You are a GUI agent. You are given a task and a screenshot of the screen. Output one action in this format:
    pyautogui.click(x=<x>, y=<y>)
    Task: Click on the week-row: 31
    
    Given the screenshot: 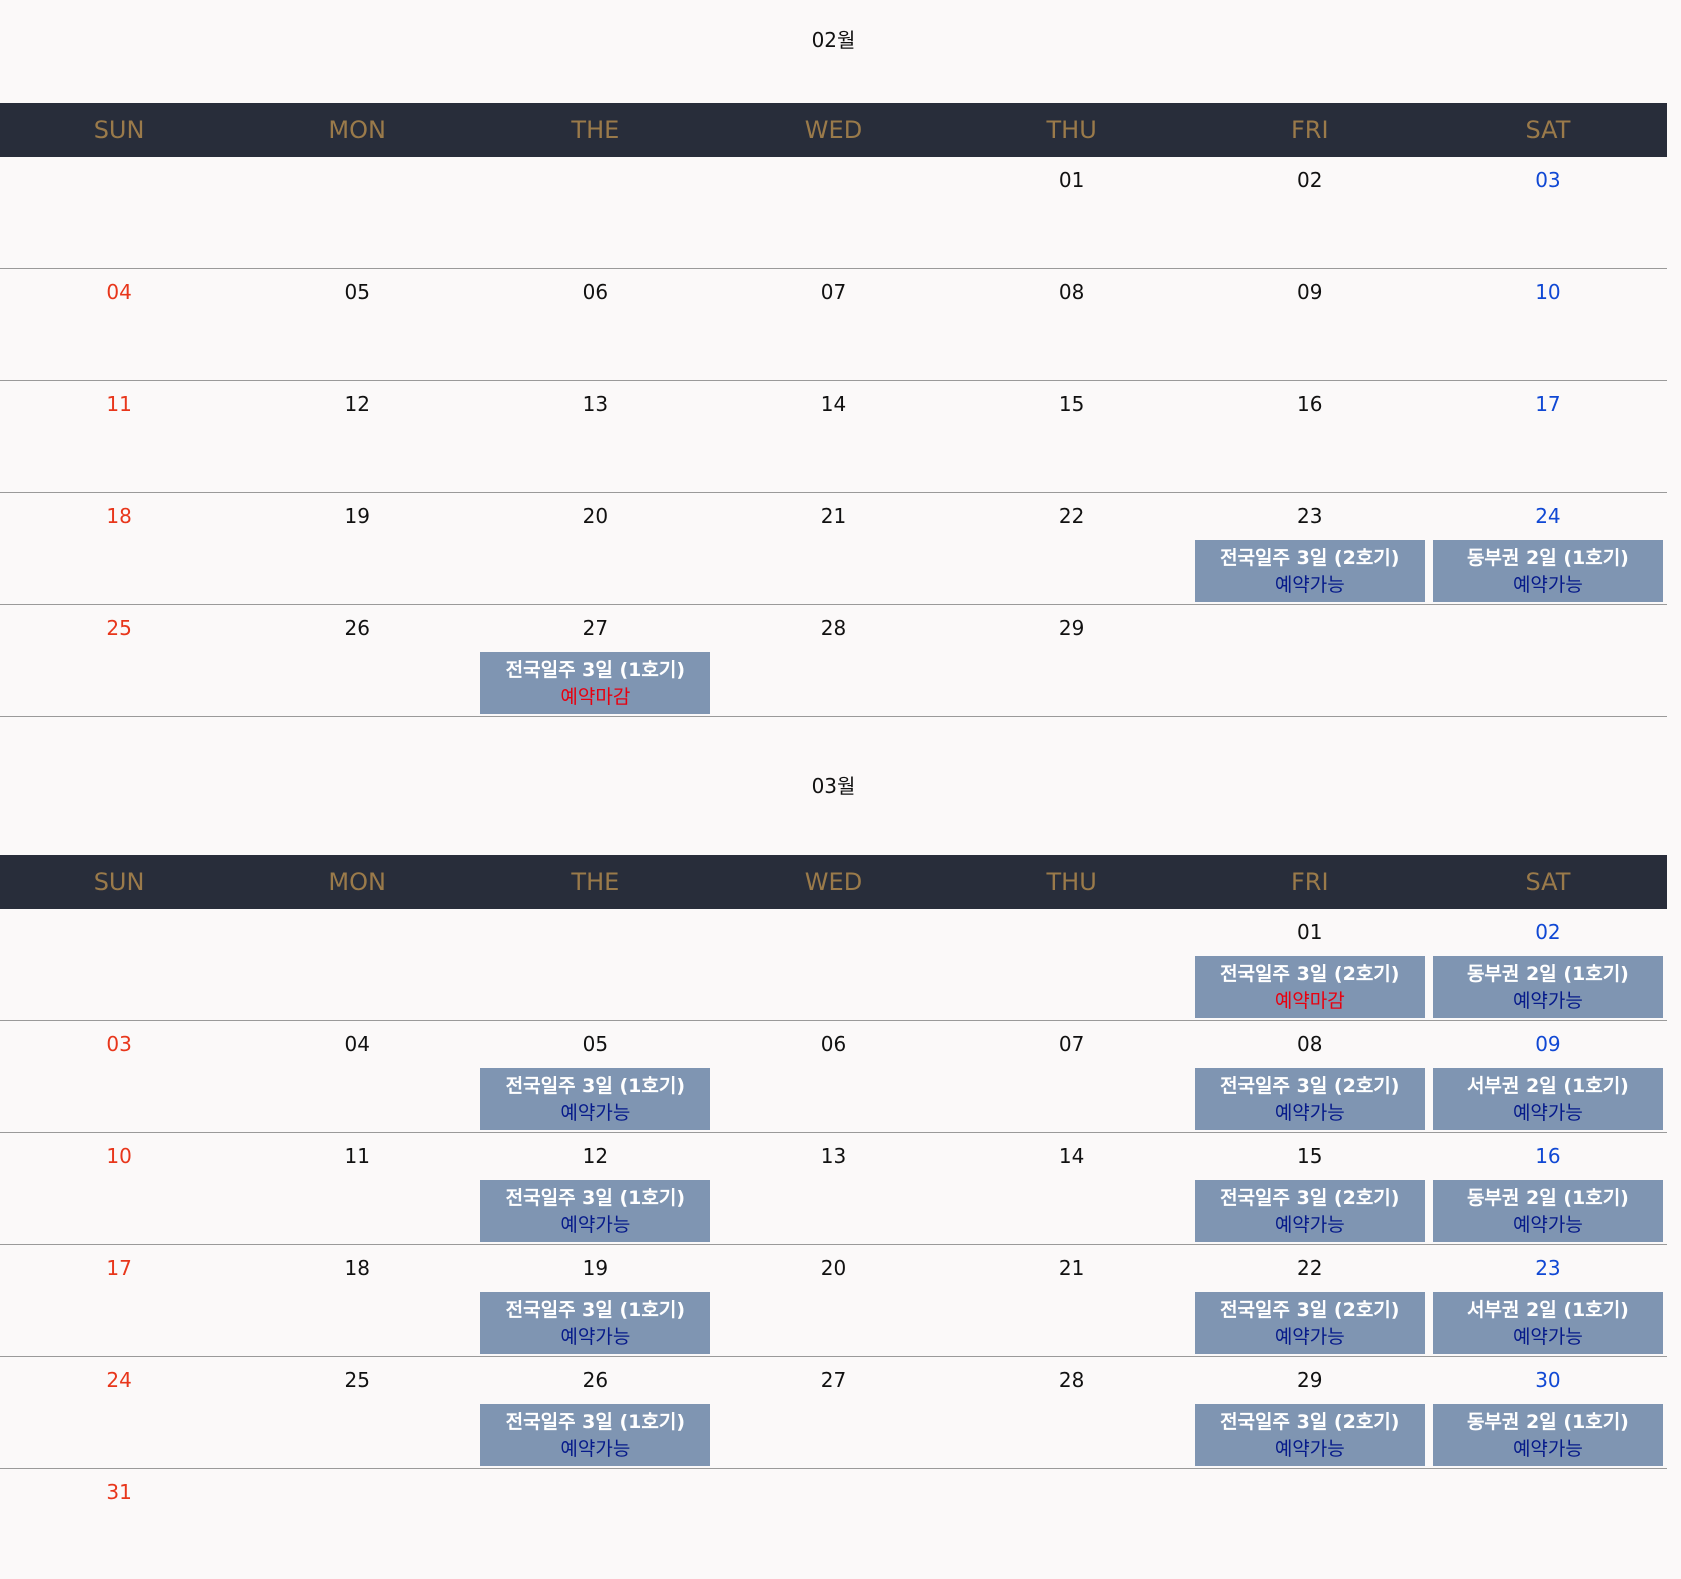 What is the action you would take?
    pyautogui.click(x=833, y=1524)
    